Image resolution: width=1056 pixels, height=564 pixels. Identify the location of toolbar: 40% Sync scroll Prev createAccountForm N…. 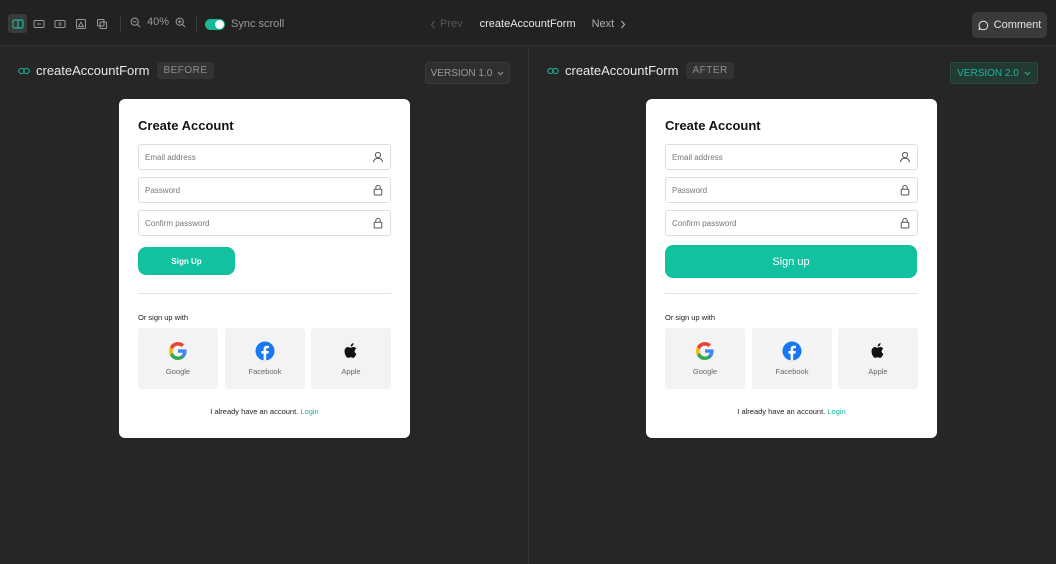
(528, 23).